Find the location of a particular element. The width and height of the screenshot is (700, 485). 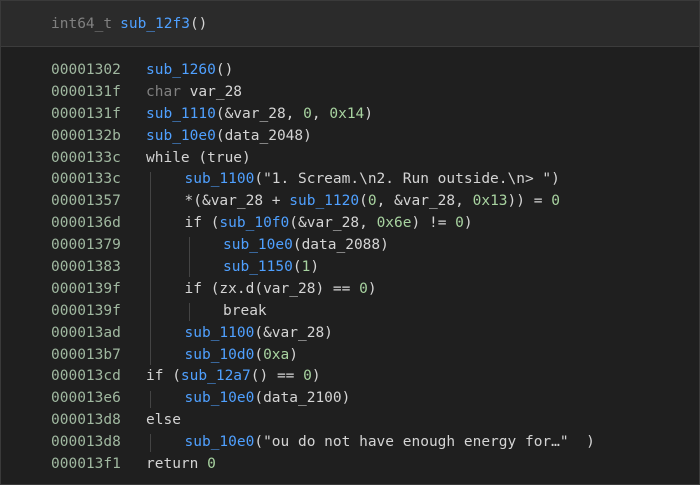

line-code: sub_10e0(data_2088) is located at coordinates (306, 246).